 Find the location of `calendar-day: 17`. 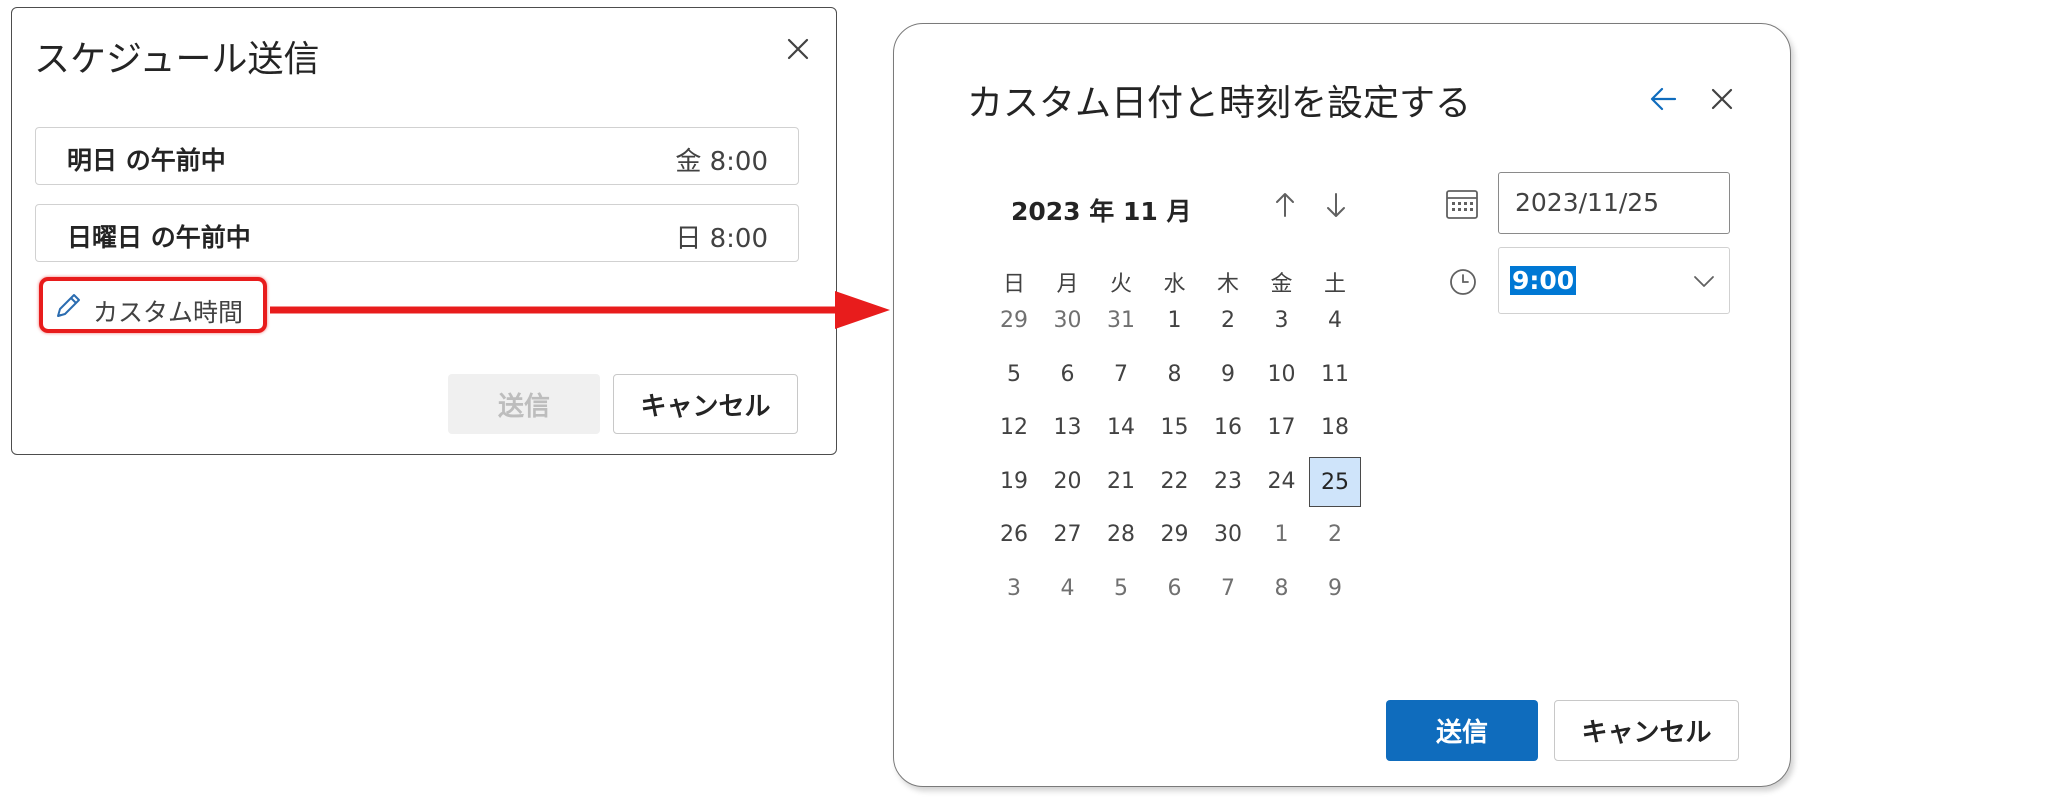

calendar-day: 17 is located at coordinates (1282, 428).